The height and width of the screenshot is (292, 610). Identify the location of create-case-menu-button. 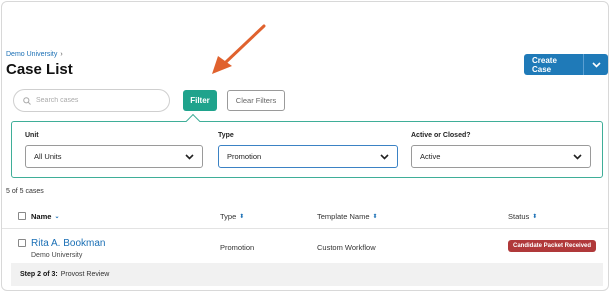
(596, 64).